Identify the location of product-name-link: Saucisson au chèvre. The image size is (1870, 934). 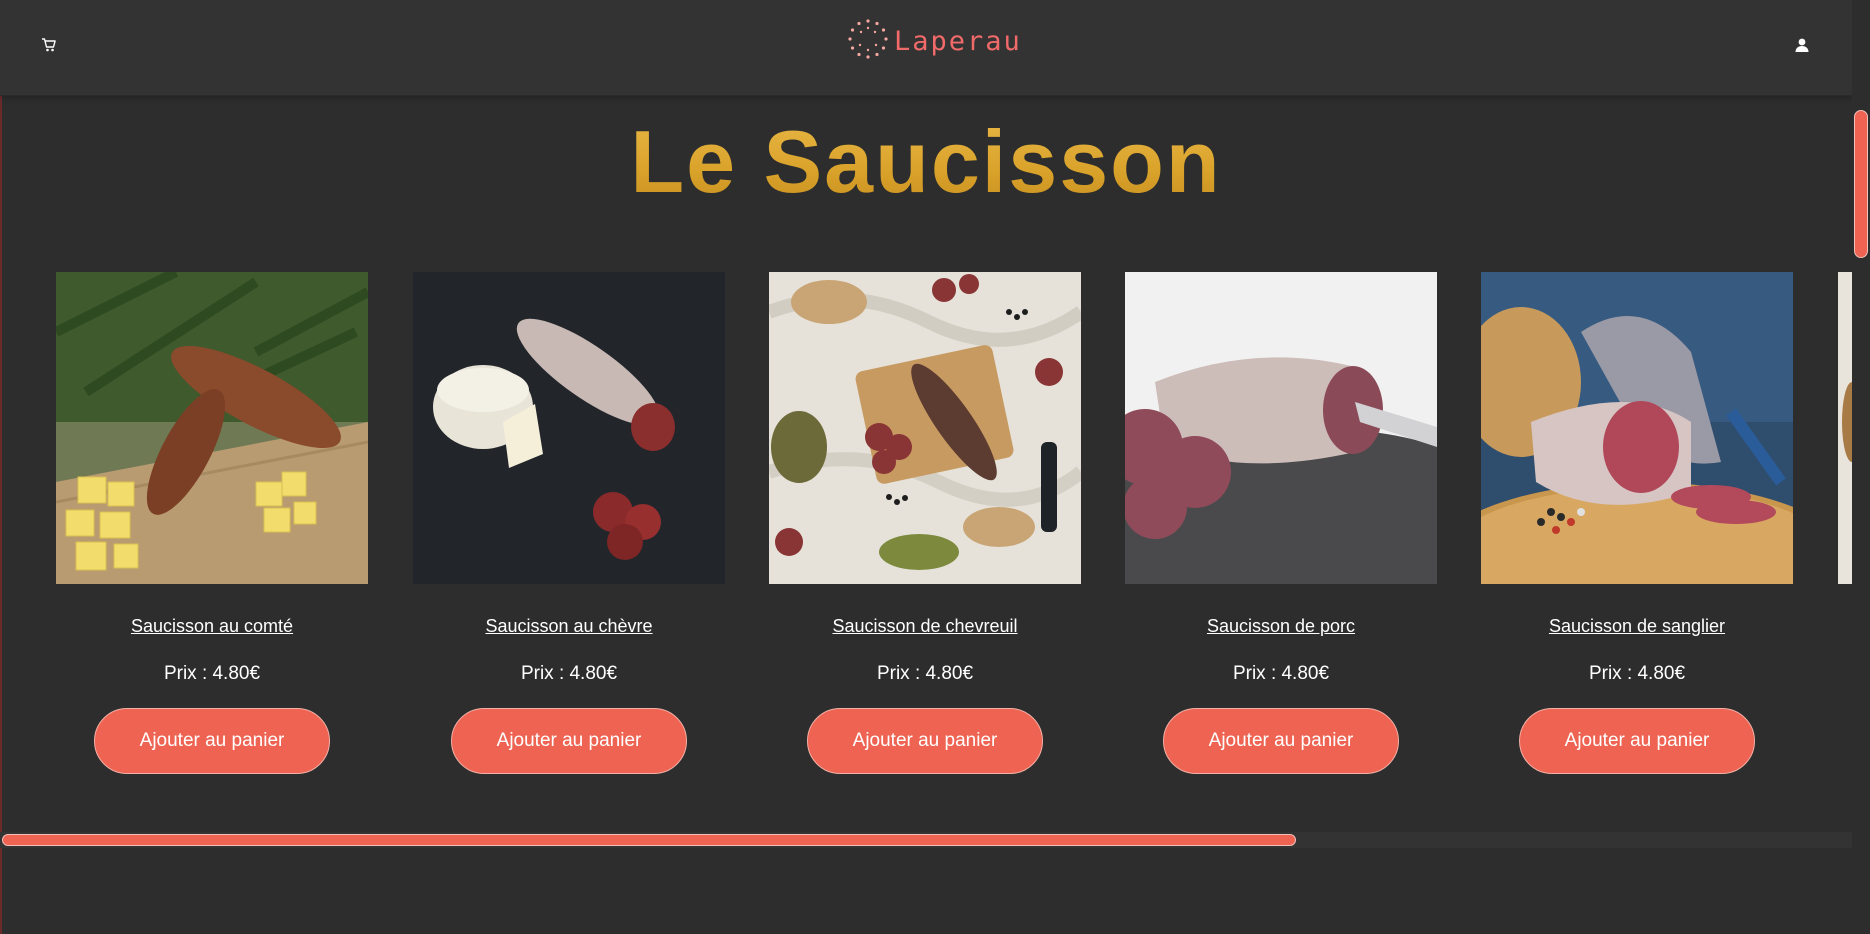
(569, 626).